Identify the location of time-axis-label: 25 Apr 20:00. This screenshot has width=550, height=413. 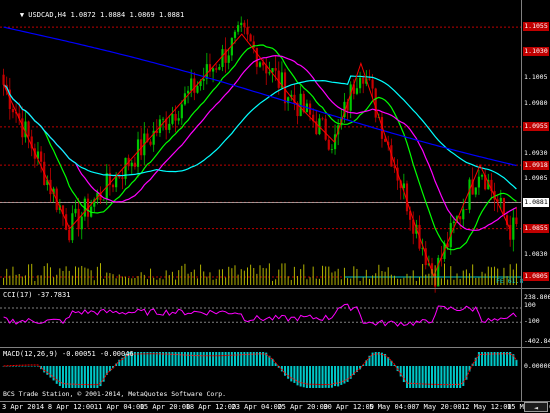
(303, 407).